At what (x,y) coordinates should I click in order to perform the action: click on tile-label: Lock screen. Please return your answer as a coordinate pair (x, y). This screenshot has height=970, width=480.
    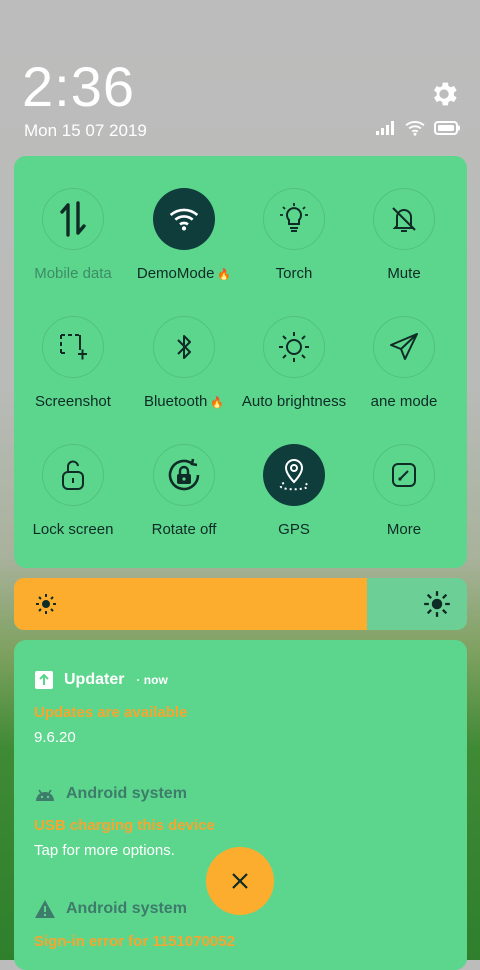
    Looking at the image, I should click on (73, 529).